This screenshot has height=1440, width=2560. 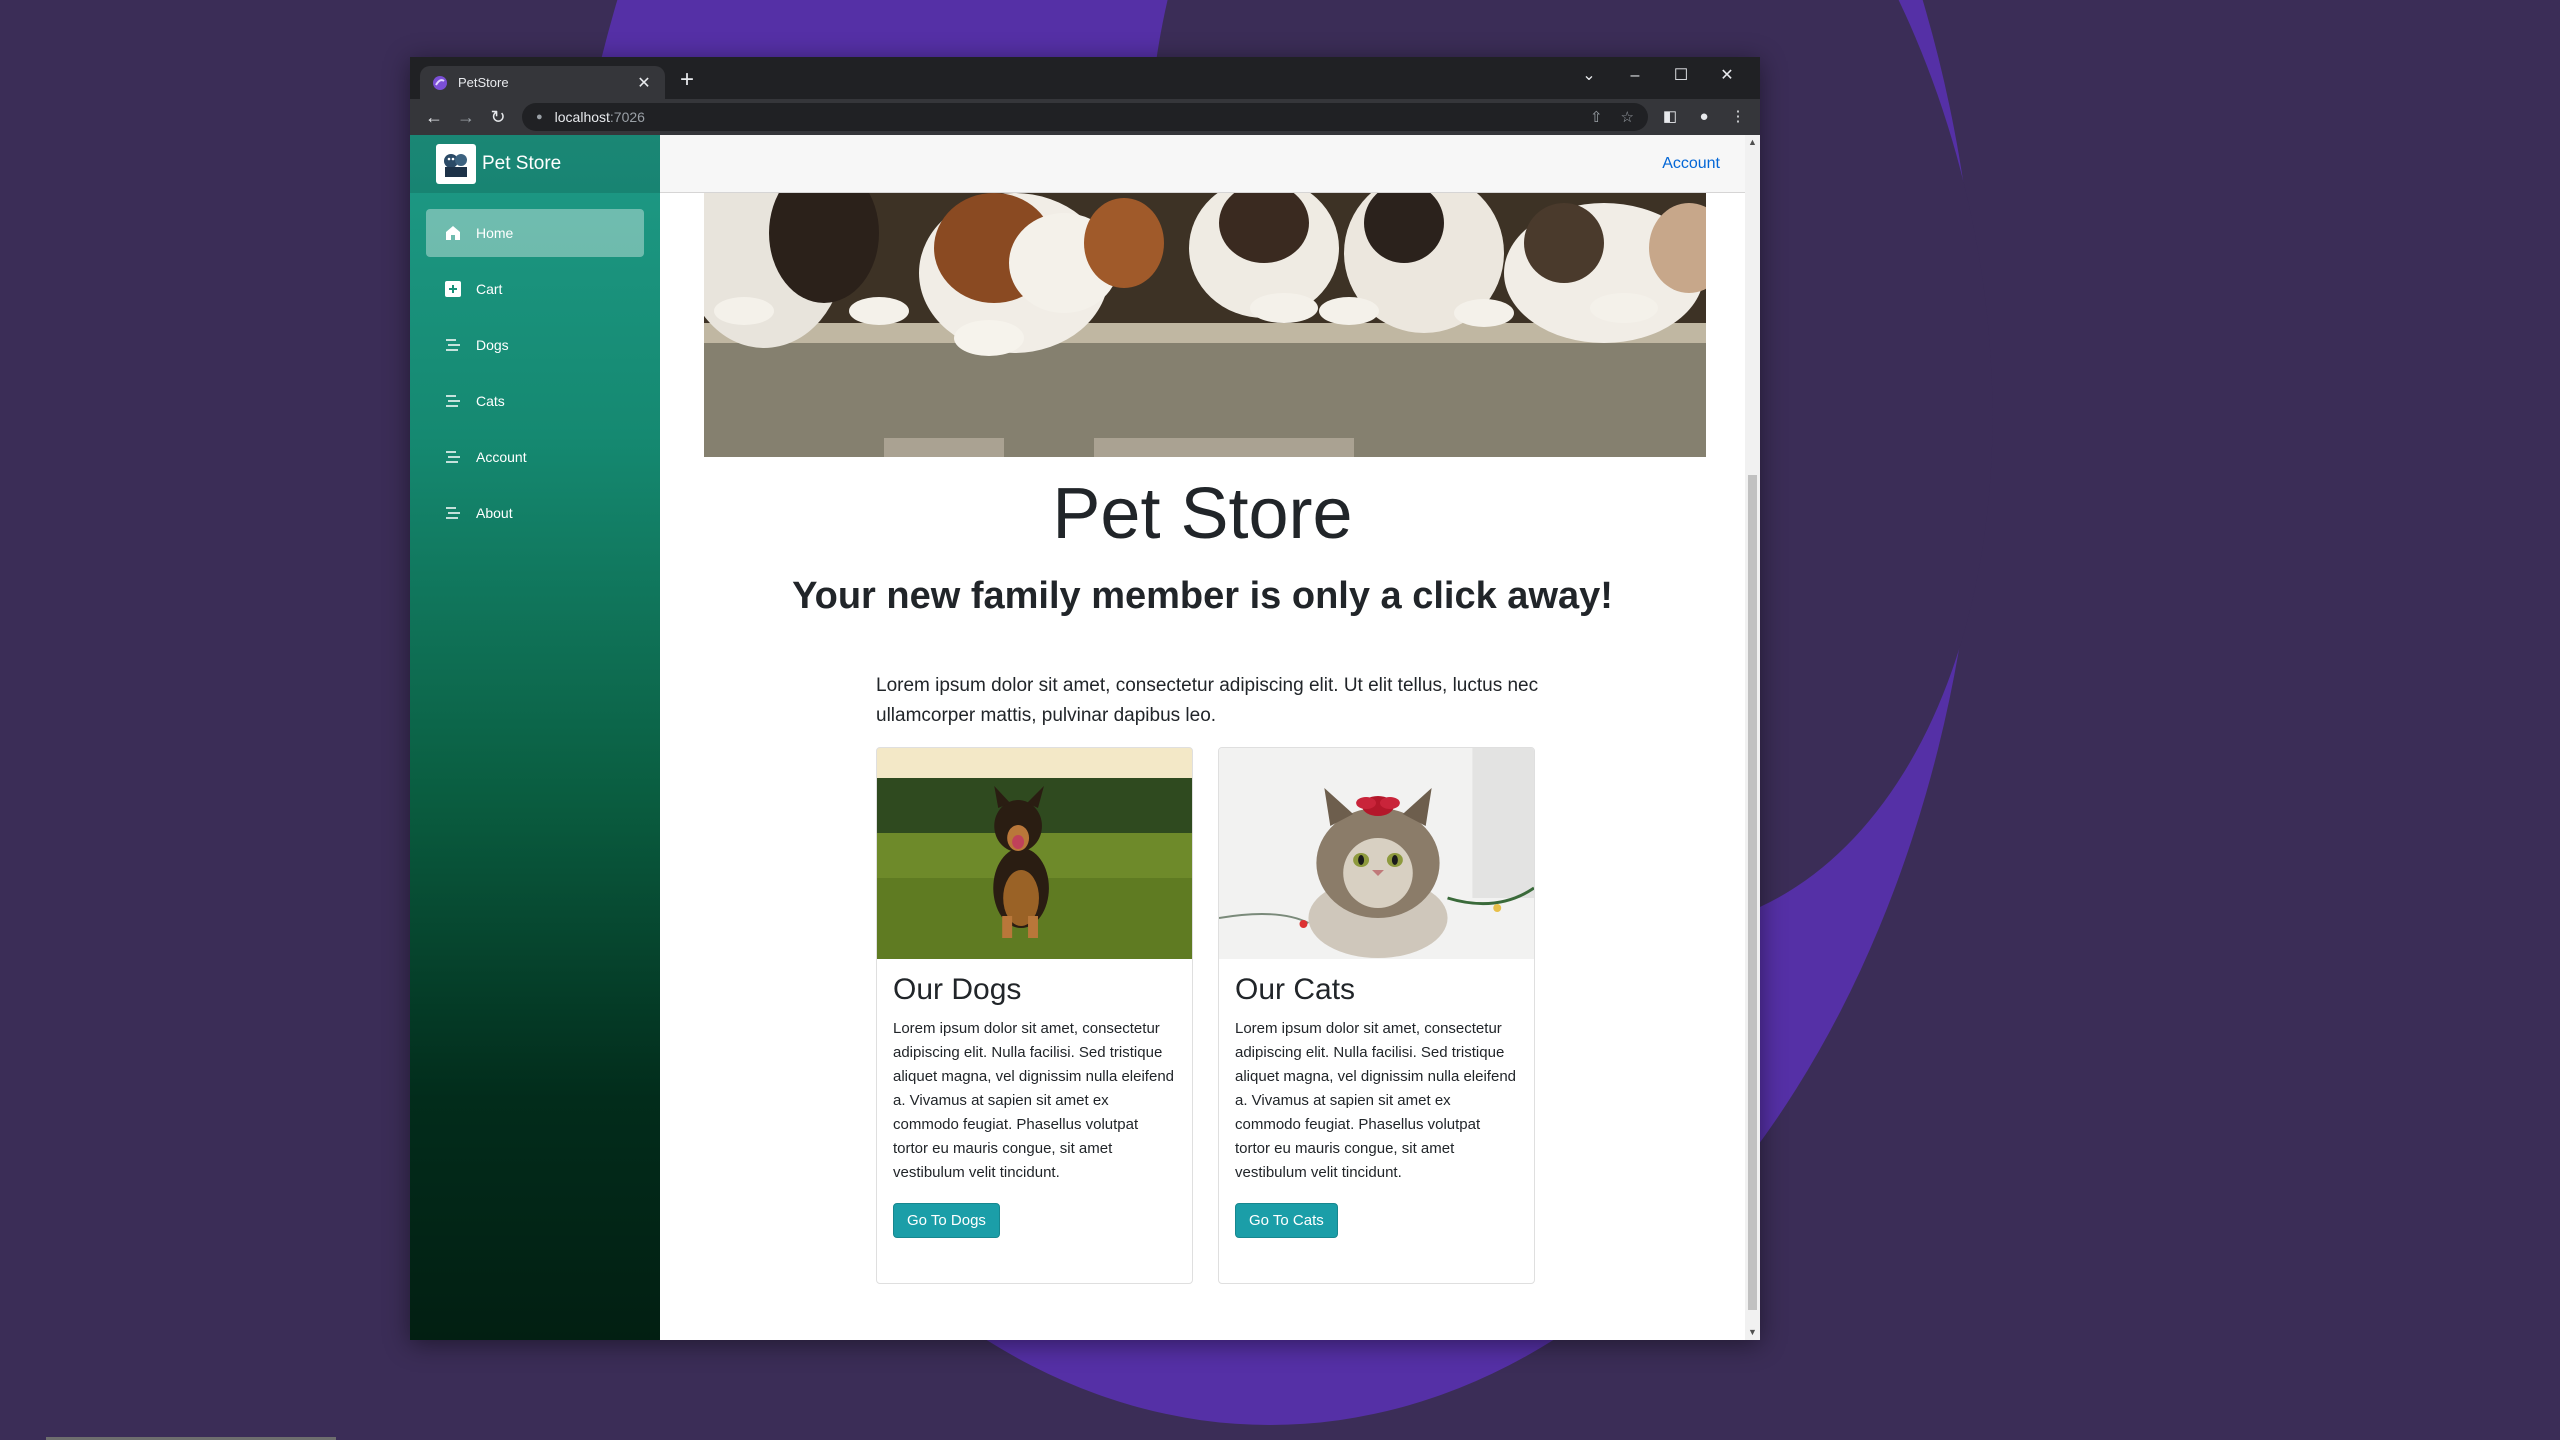 What do you see at coordinates (539, 117) in the screenshot?
I see `lock-icon: ●` at bounding box center [539, 117].